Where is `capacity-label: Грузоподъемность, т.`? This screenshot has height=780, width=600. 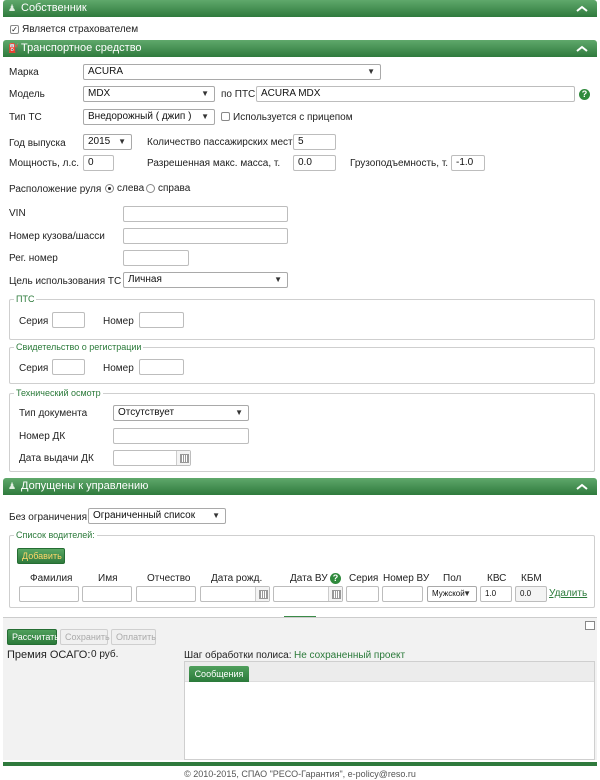
capacity-label: Грузоподъемность, т. is located at coordinates (399, 163).